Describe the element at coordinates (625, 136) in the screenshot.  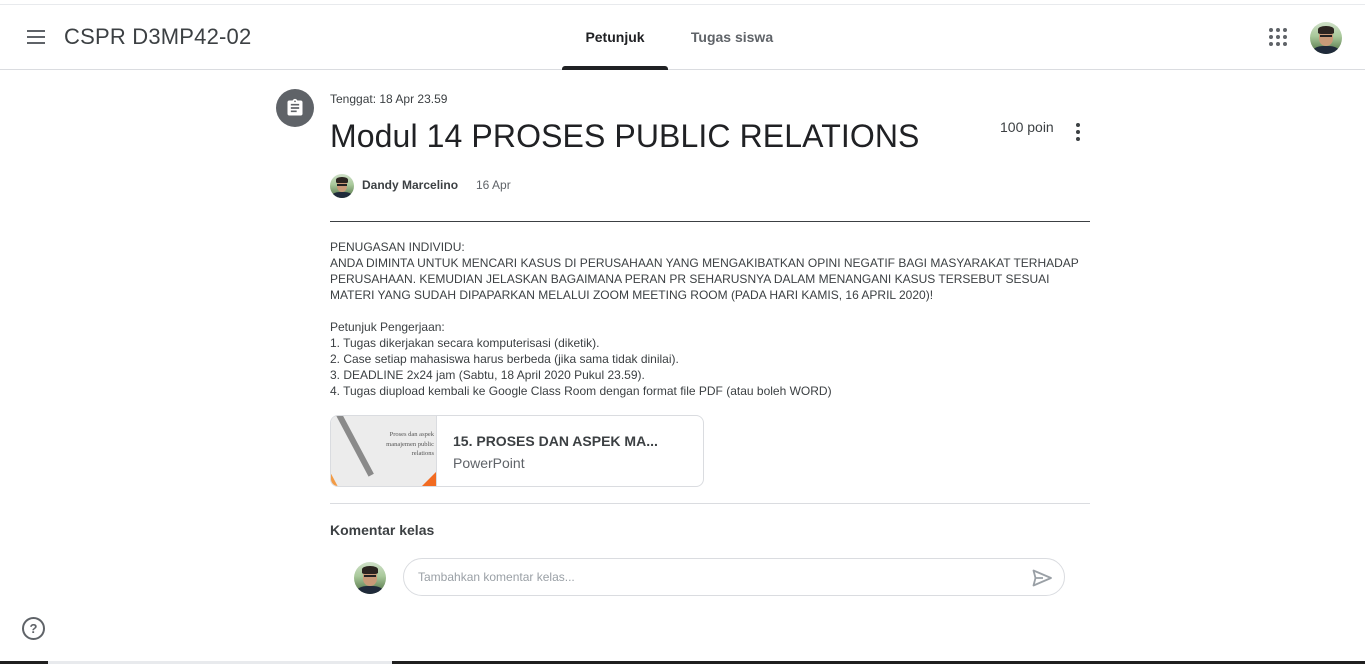
I see `assignment-title: Modul 14 PROSES PUBLIC RELATIONS` at that location.